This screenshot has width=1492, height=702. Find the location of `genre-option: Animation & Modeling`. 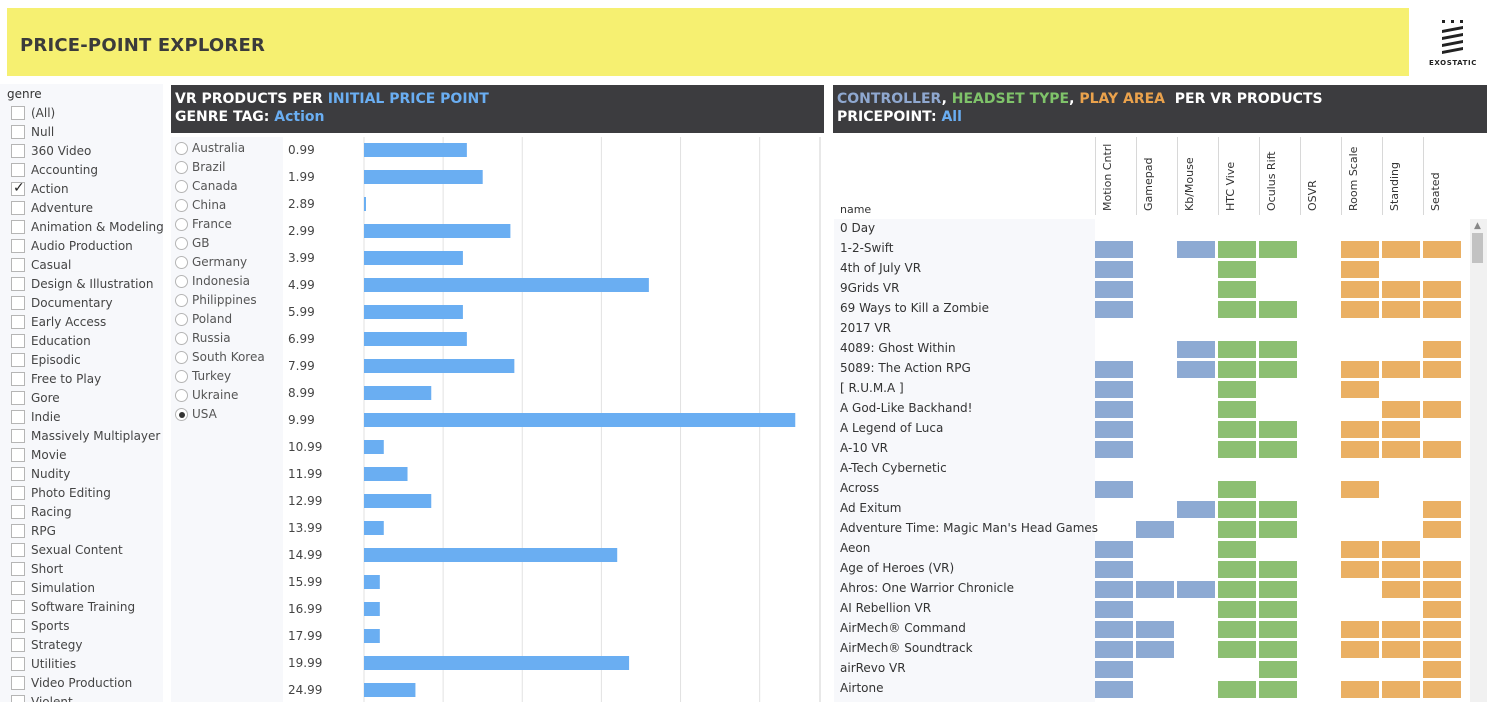

genre-option: Animation & Modeling is located at coordinates (87, 227).